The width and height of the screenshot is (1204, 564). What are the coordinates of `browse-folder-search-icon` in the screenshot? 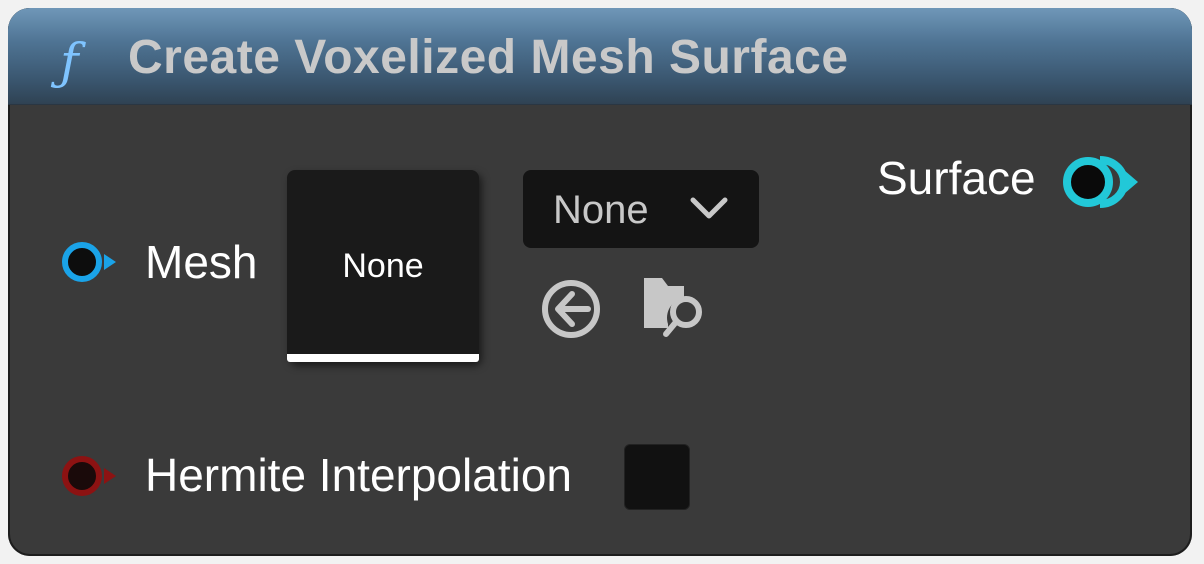 It's located at (676, 308).